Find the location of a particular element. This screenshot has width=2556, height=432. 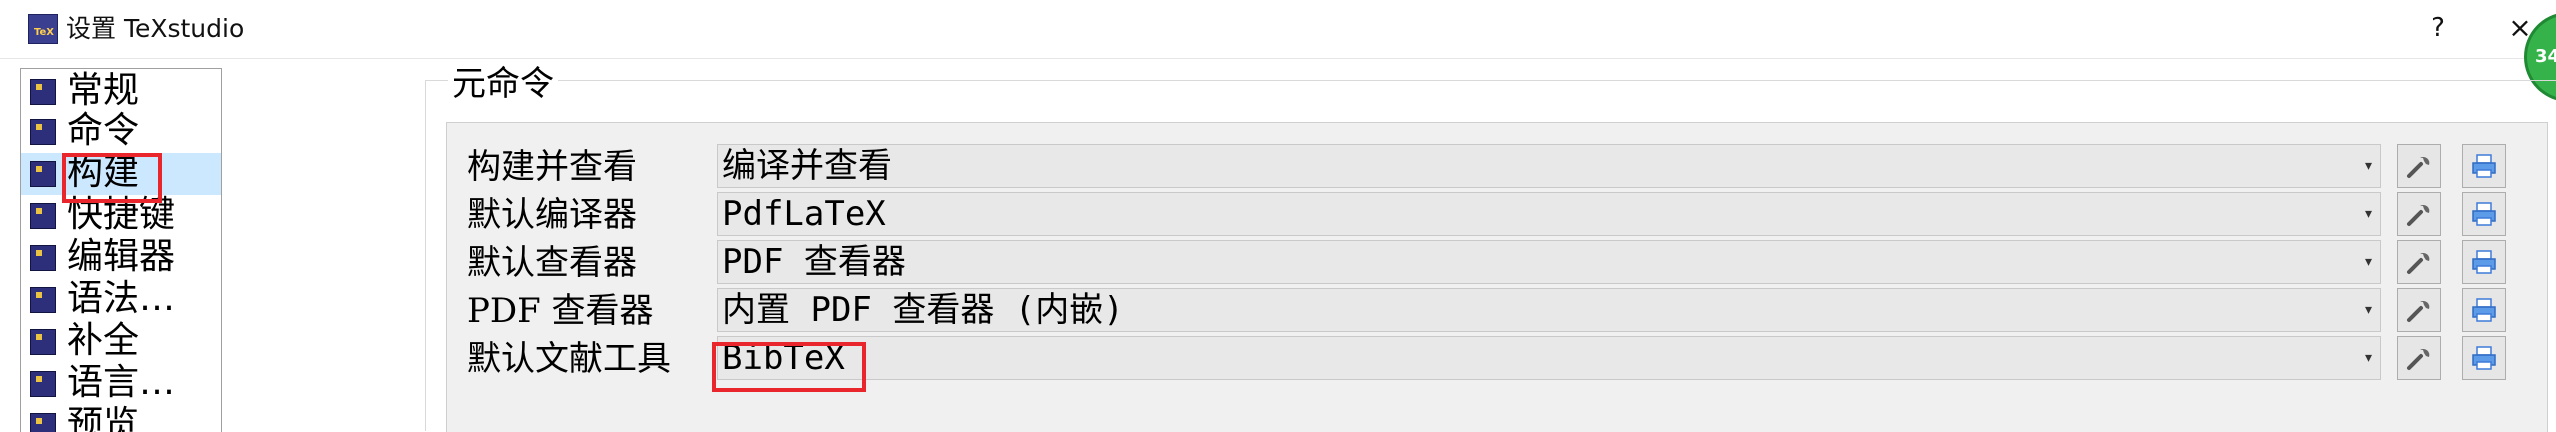

group-frame-left is located at coordinates (425, 255).